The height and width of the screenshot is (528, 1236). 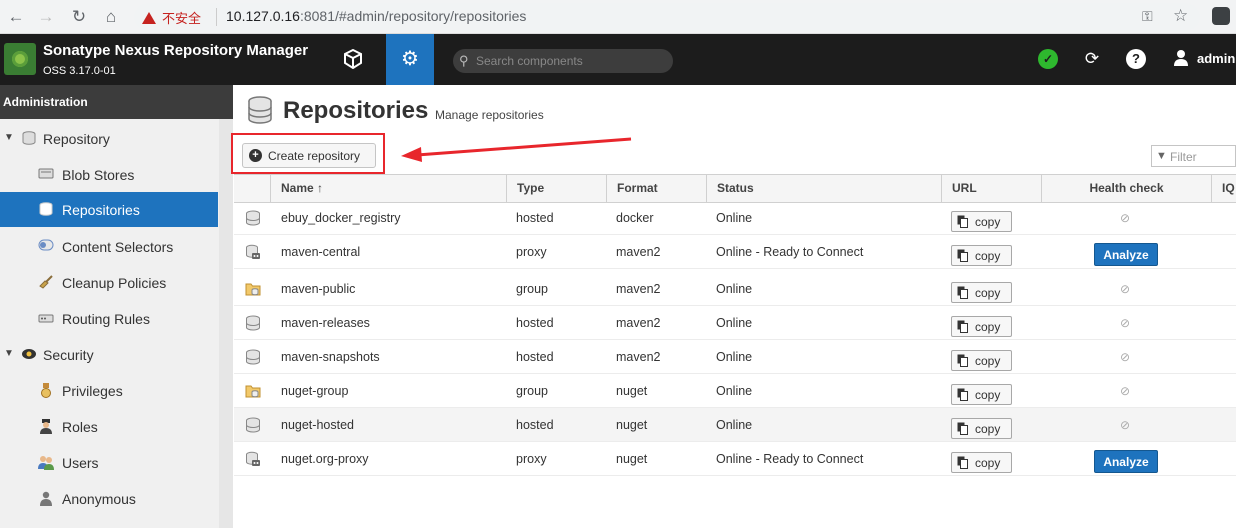 What do you see at coordinates (1223, 189) in the screenshot?
I see `column-header-iq: IQ` at bounding box center [1223, 189].